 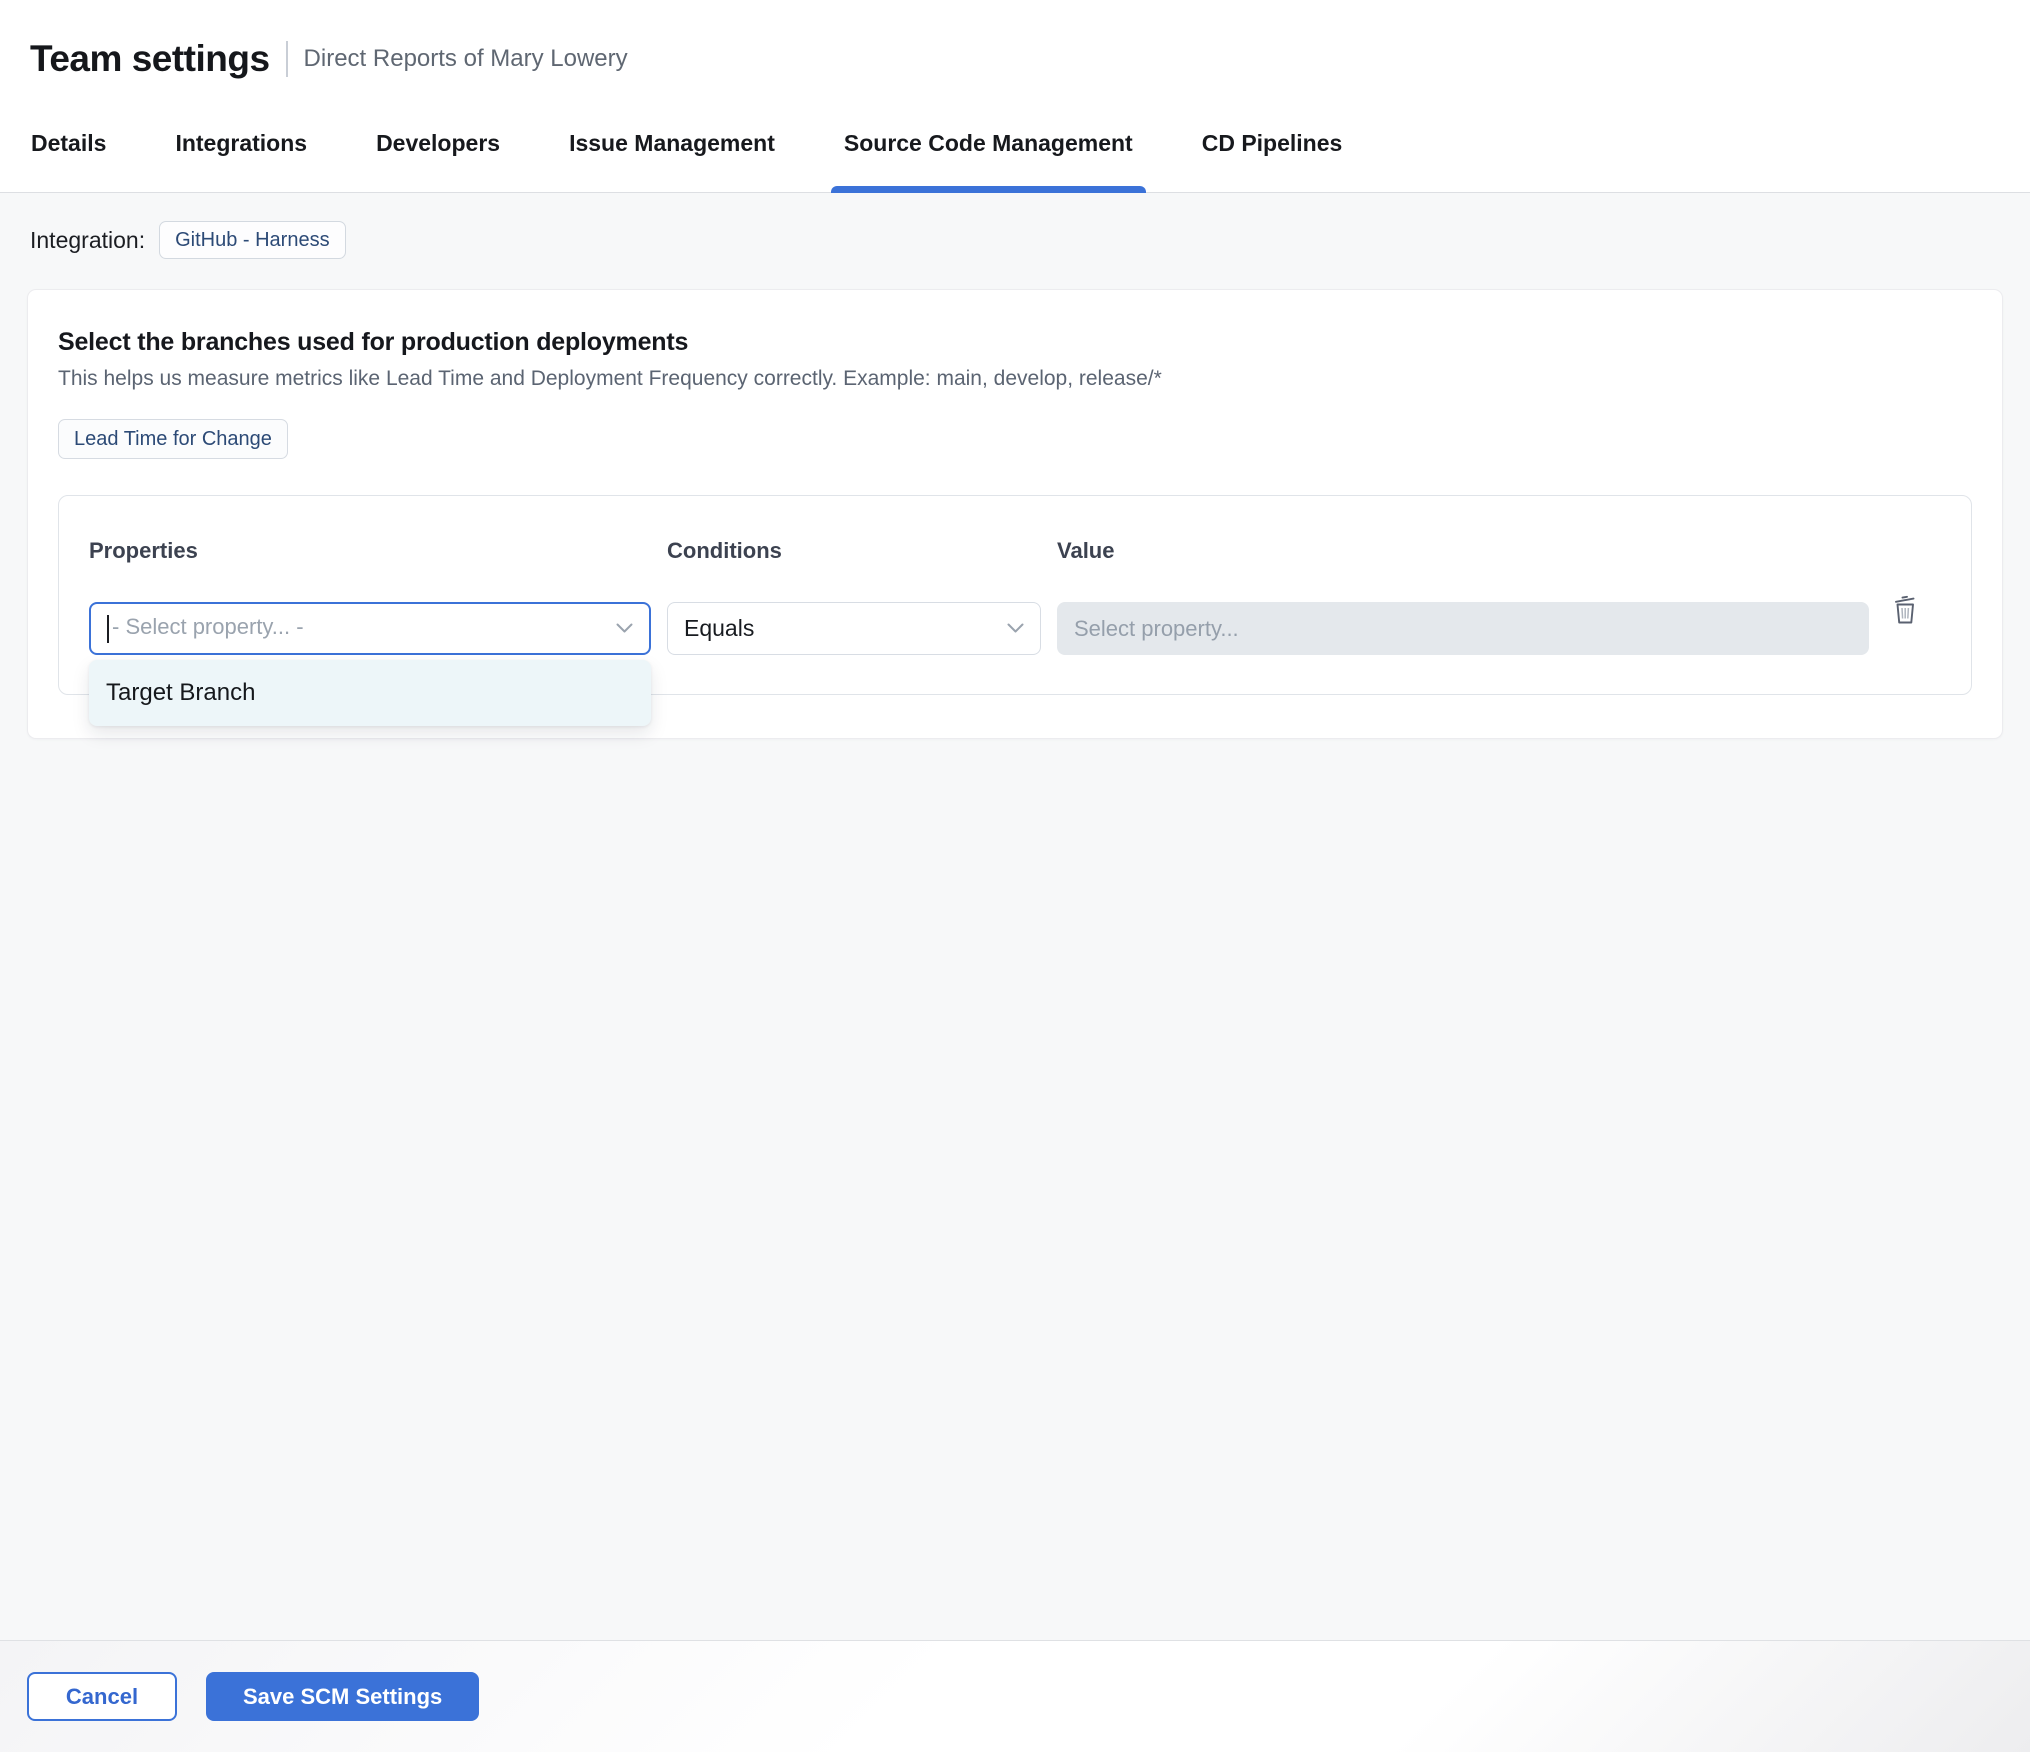 I want to click on dropdown-option-target-branch: Target Branch, so click(x=370, y=693).